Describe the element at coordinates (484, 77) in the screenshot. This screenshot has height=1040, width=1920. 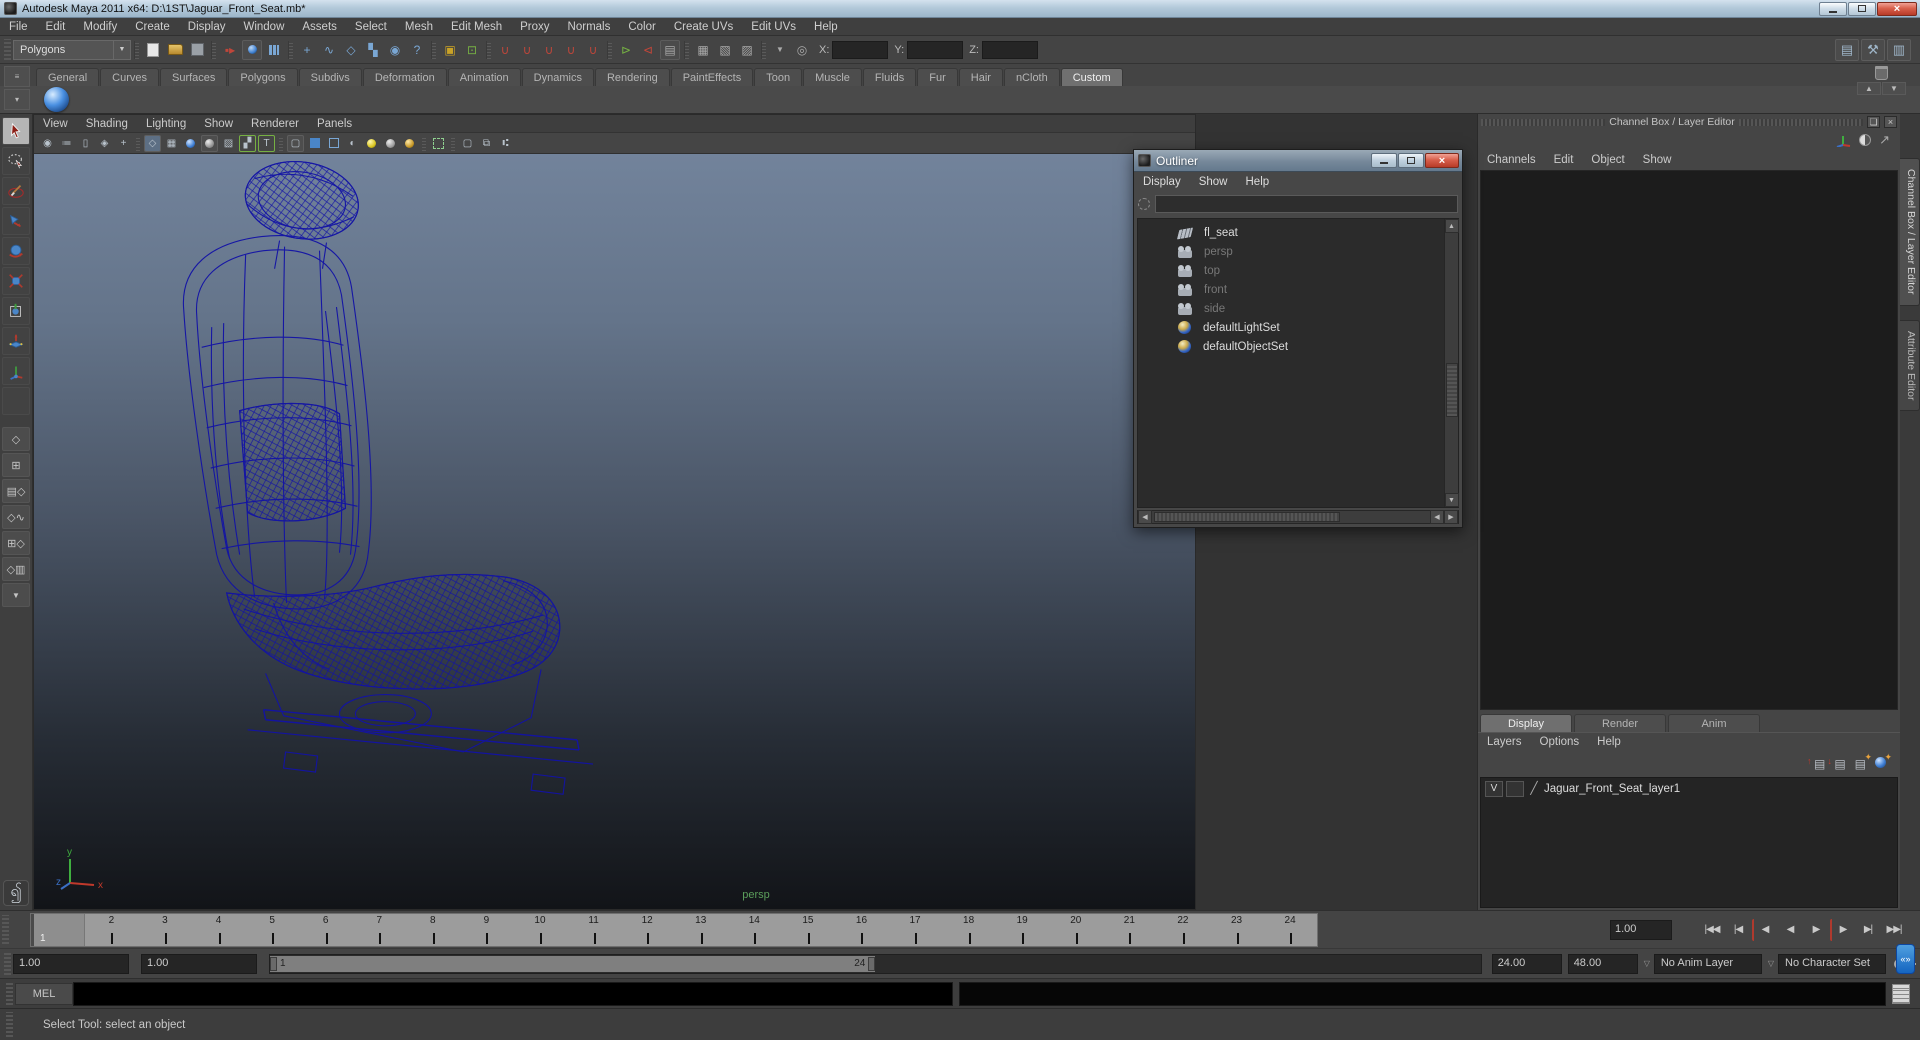
I see `shelf-tab: Animation` at that location.